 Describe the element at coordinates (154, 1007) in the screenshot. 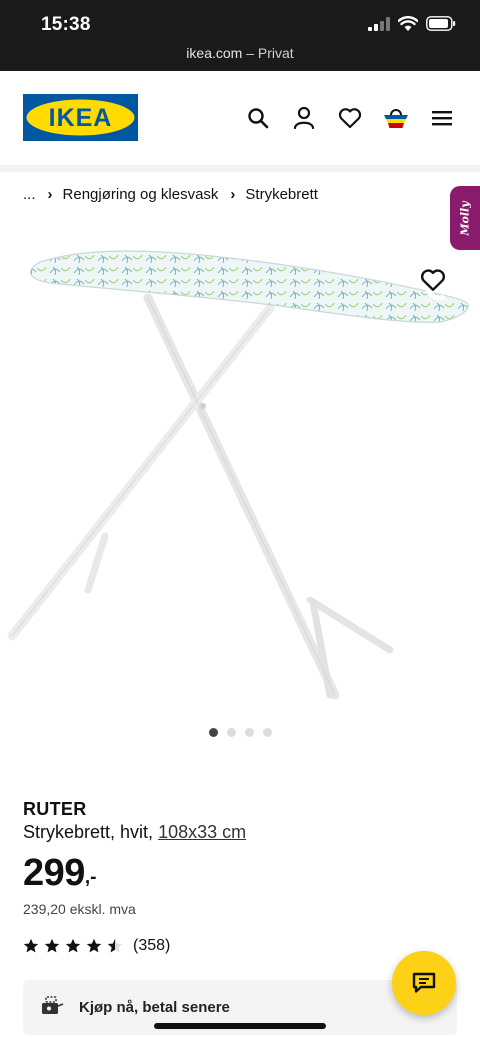

I see `bnpl-label: Kjøp nå, betal senere` at that location.